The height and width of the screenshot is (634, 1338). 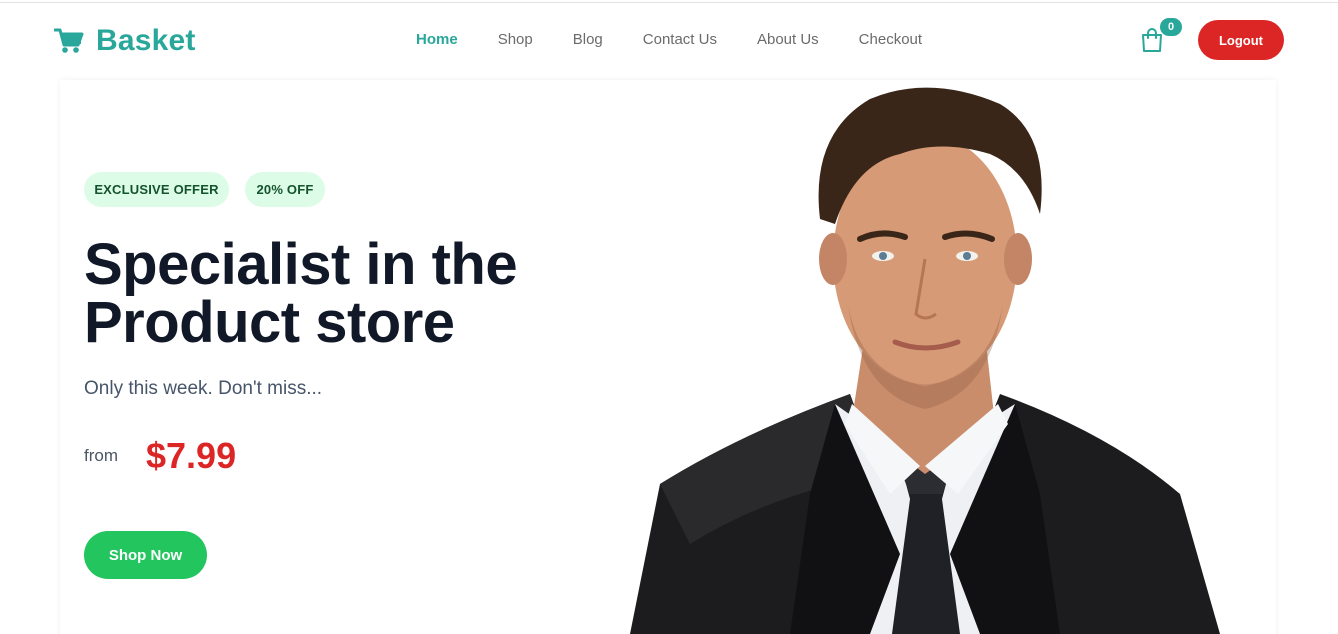 I want to click on price-from-label: from, so click(x=101, y=455).